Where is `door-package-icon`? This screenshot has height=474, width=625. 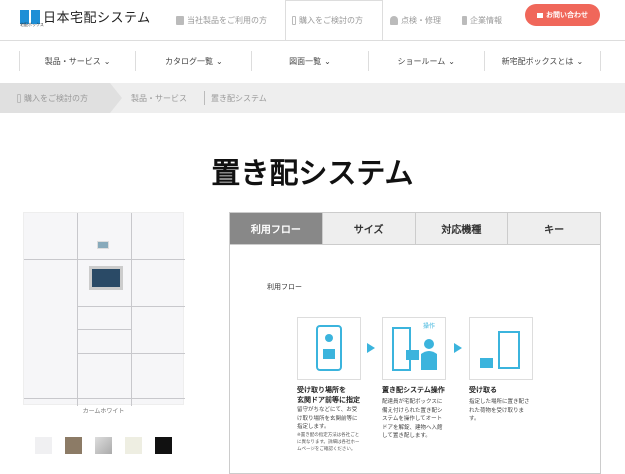
door-package-icon is located at coordinates (500, 350).